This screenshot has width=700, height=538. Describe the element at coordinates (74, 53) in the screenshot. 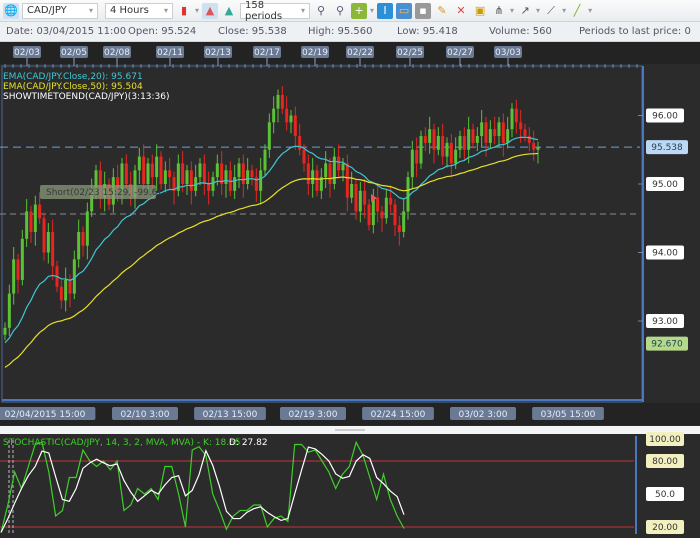

I see `top-date-text: 02/05` at that location.